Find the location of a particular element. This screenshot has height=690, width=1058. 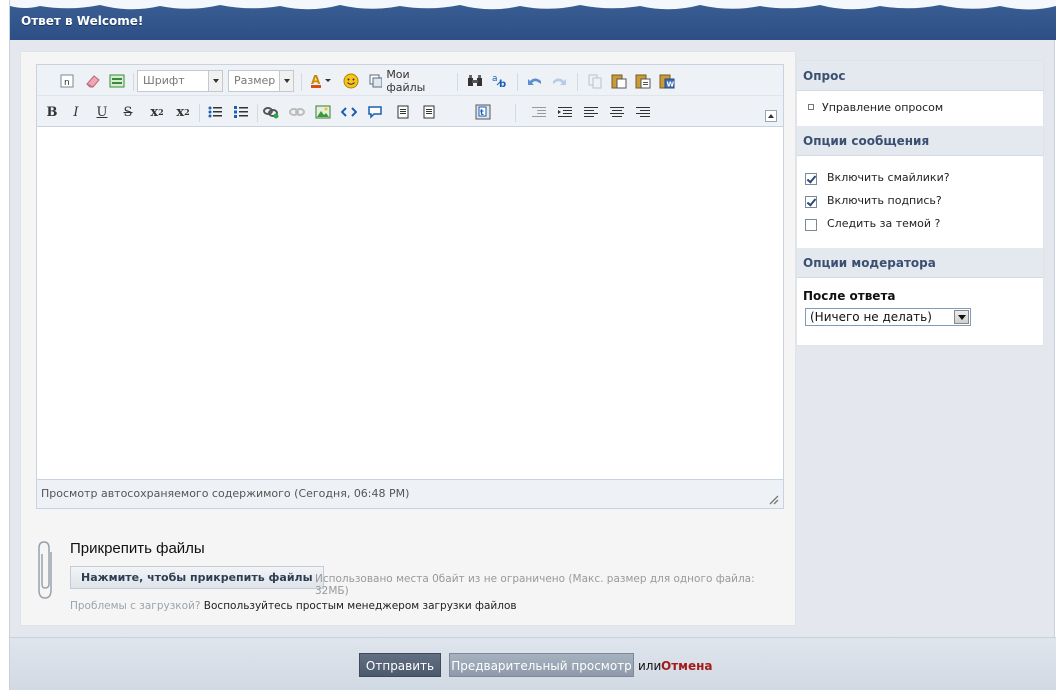

enable-smilies-label: Включить смайлики? is located at coordinates (888, 177).